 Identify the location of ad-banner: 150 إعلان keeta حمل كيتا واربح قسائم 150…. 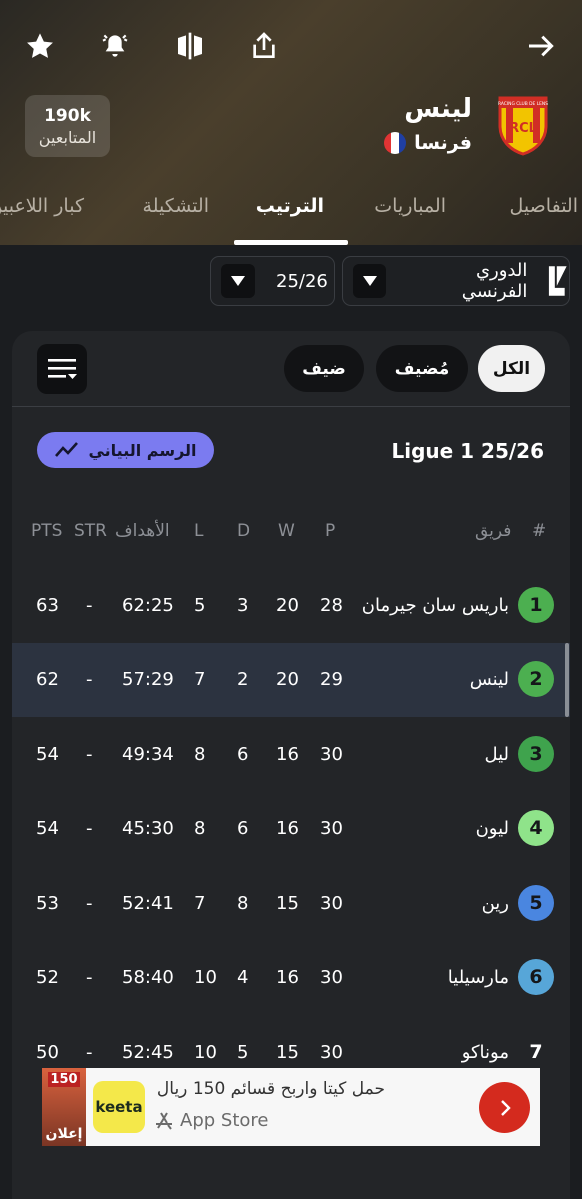
(291, 1107).